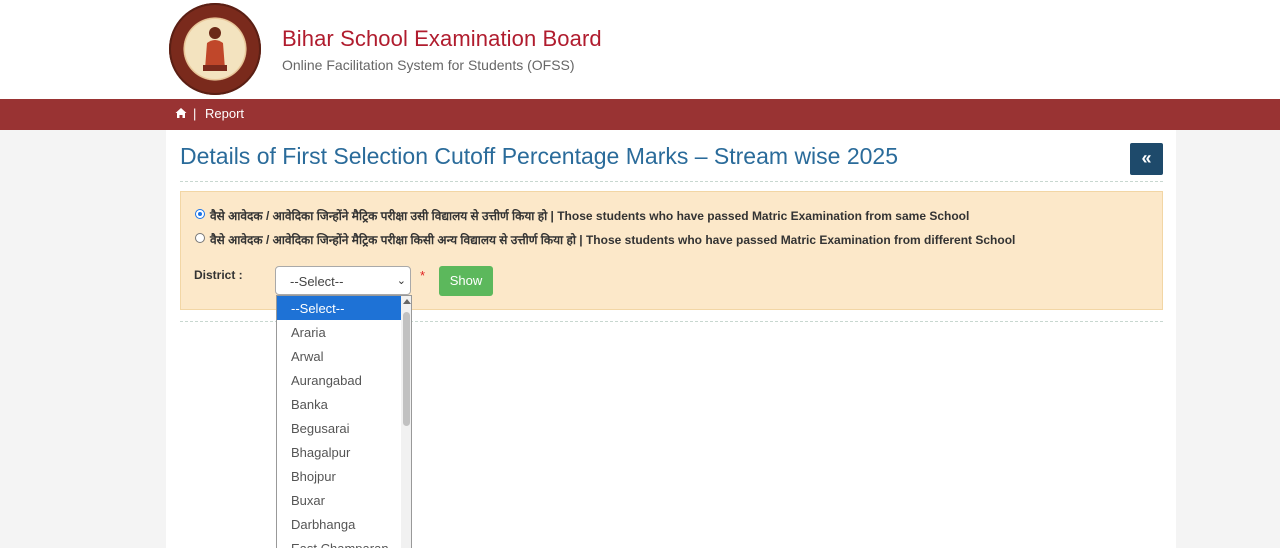 This screenshot has height=548, width=1280. Describe the element at coordinates (466, 281) in the screenshot. I see `show-button: Show` at that location.